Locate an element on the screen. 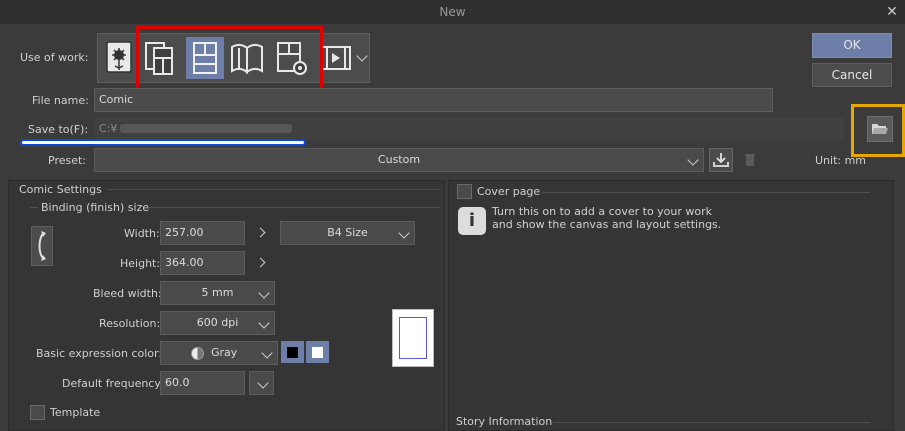 The width and height of the screenshot is (905, 431). default-frequency-label: Default frequency: is located at coordinates (113, 383).